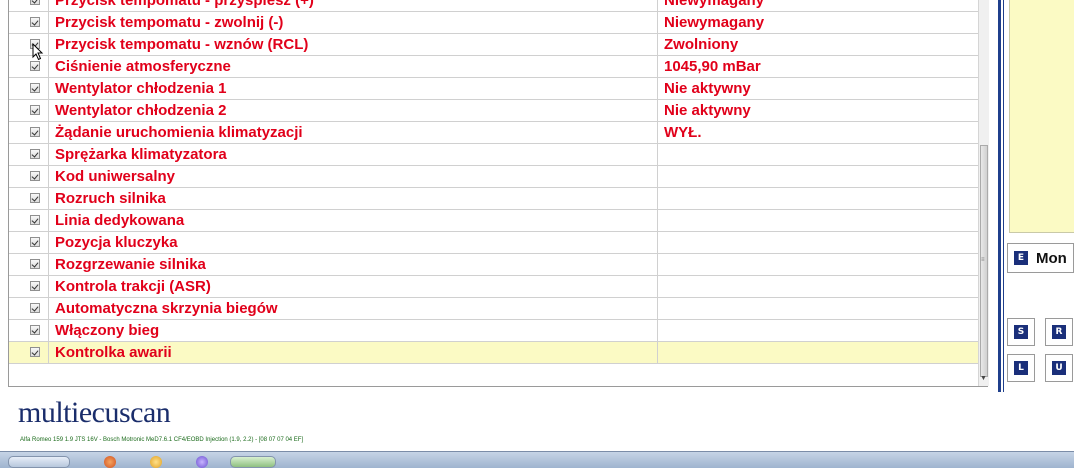  I want to click on parameter-name: Włączony bieg, so click(107, 330).